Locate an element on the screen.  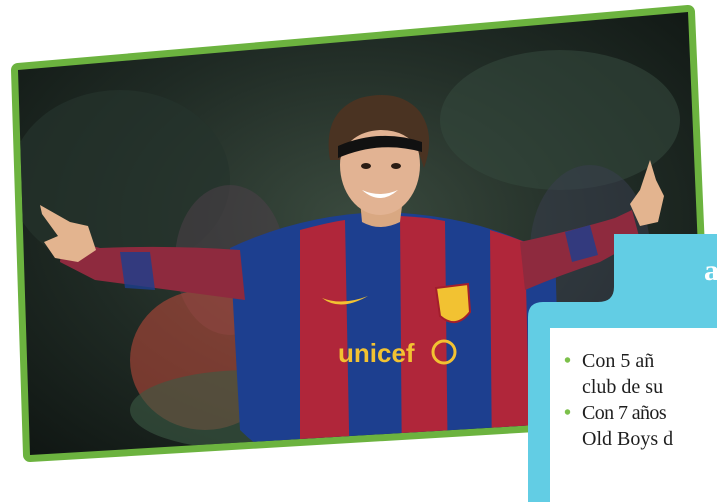
list-item-line1: Con 7 años is located at coordinates (624, 413).